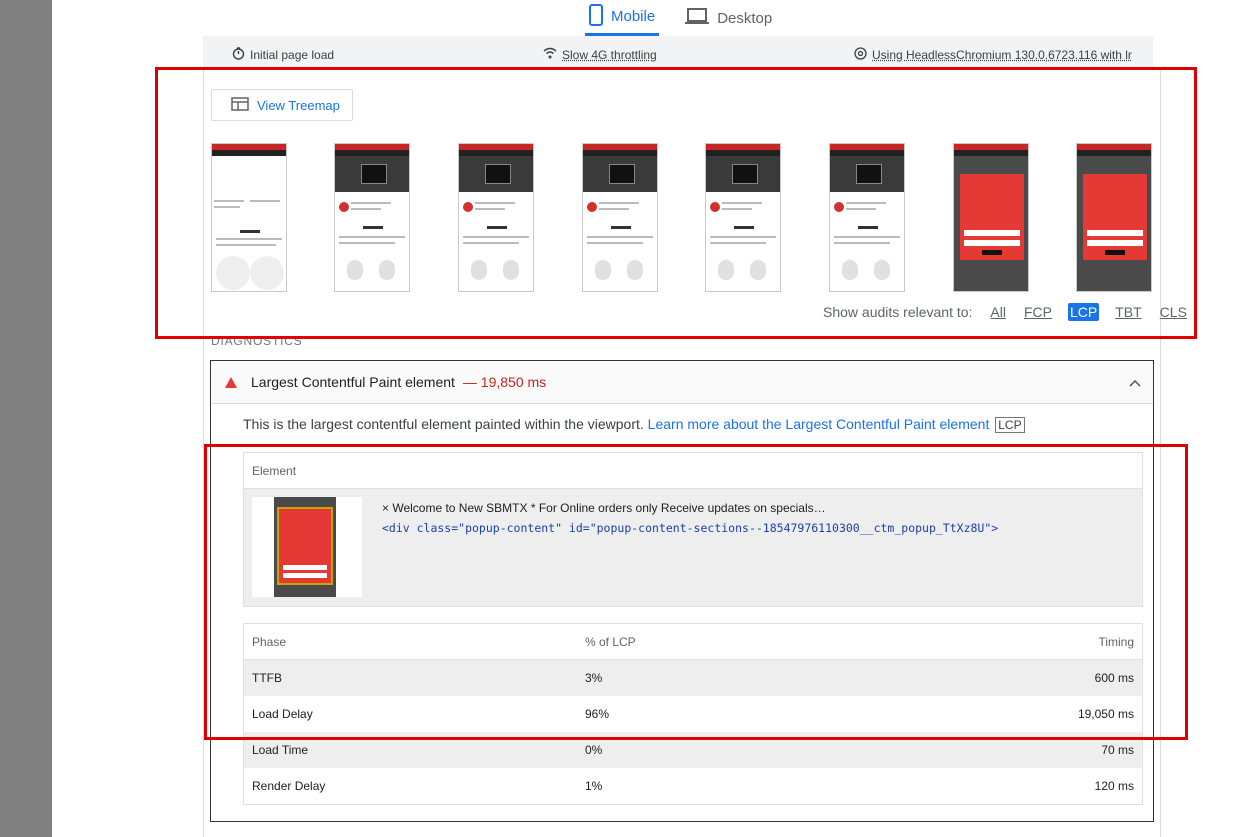 Image resolution: width=1253 pixels, height=837 pixels. I want to click on audit-title: Largest Contentful Paint element, so click(353, 382).